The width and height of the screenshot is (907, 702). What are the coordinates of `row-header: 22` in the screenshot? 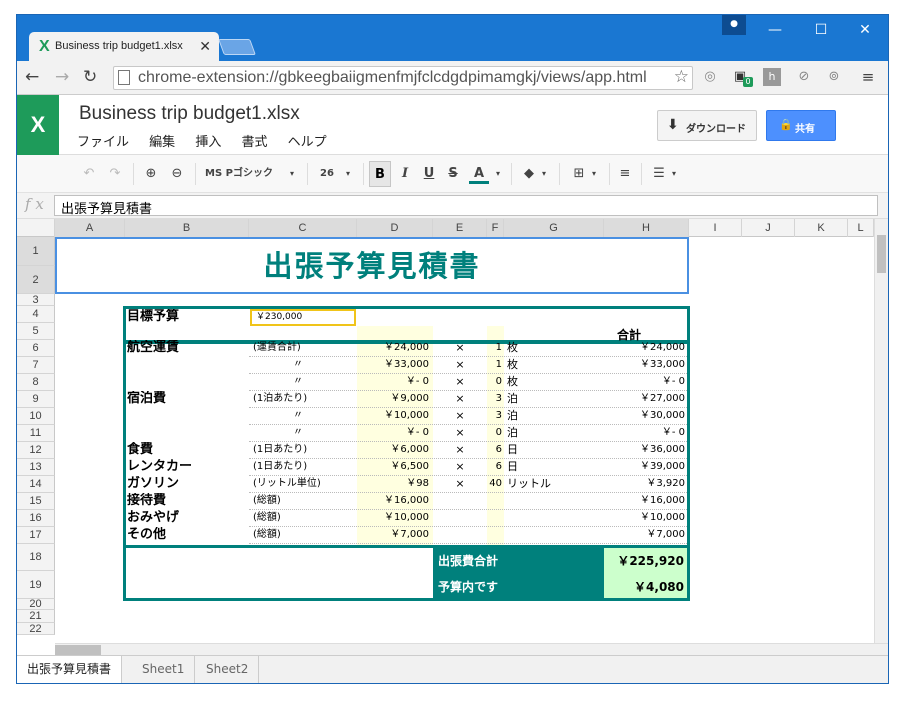 It's located at (36, 629).